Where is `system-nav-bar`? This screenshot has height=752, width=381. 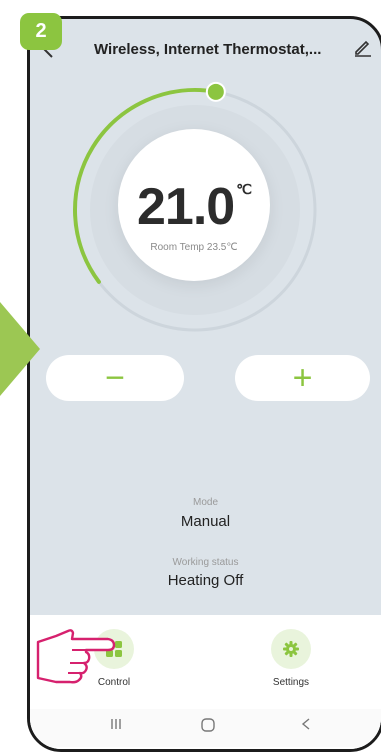
system-nav-bar is located at coordinates (205, 728).